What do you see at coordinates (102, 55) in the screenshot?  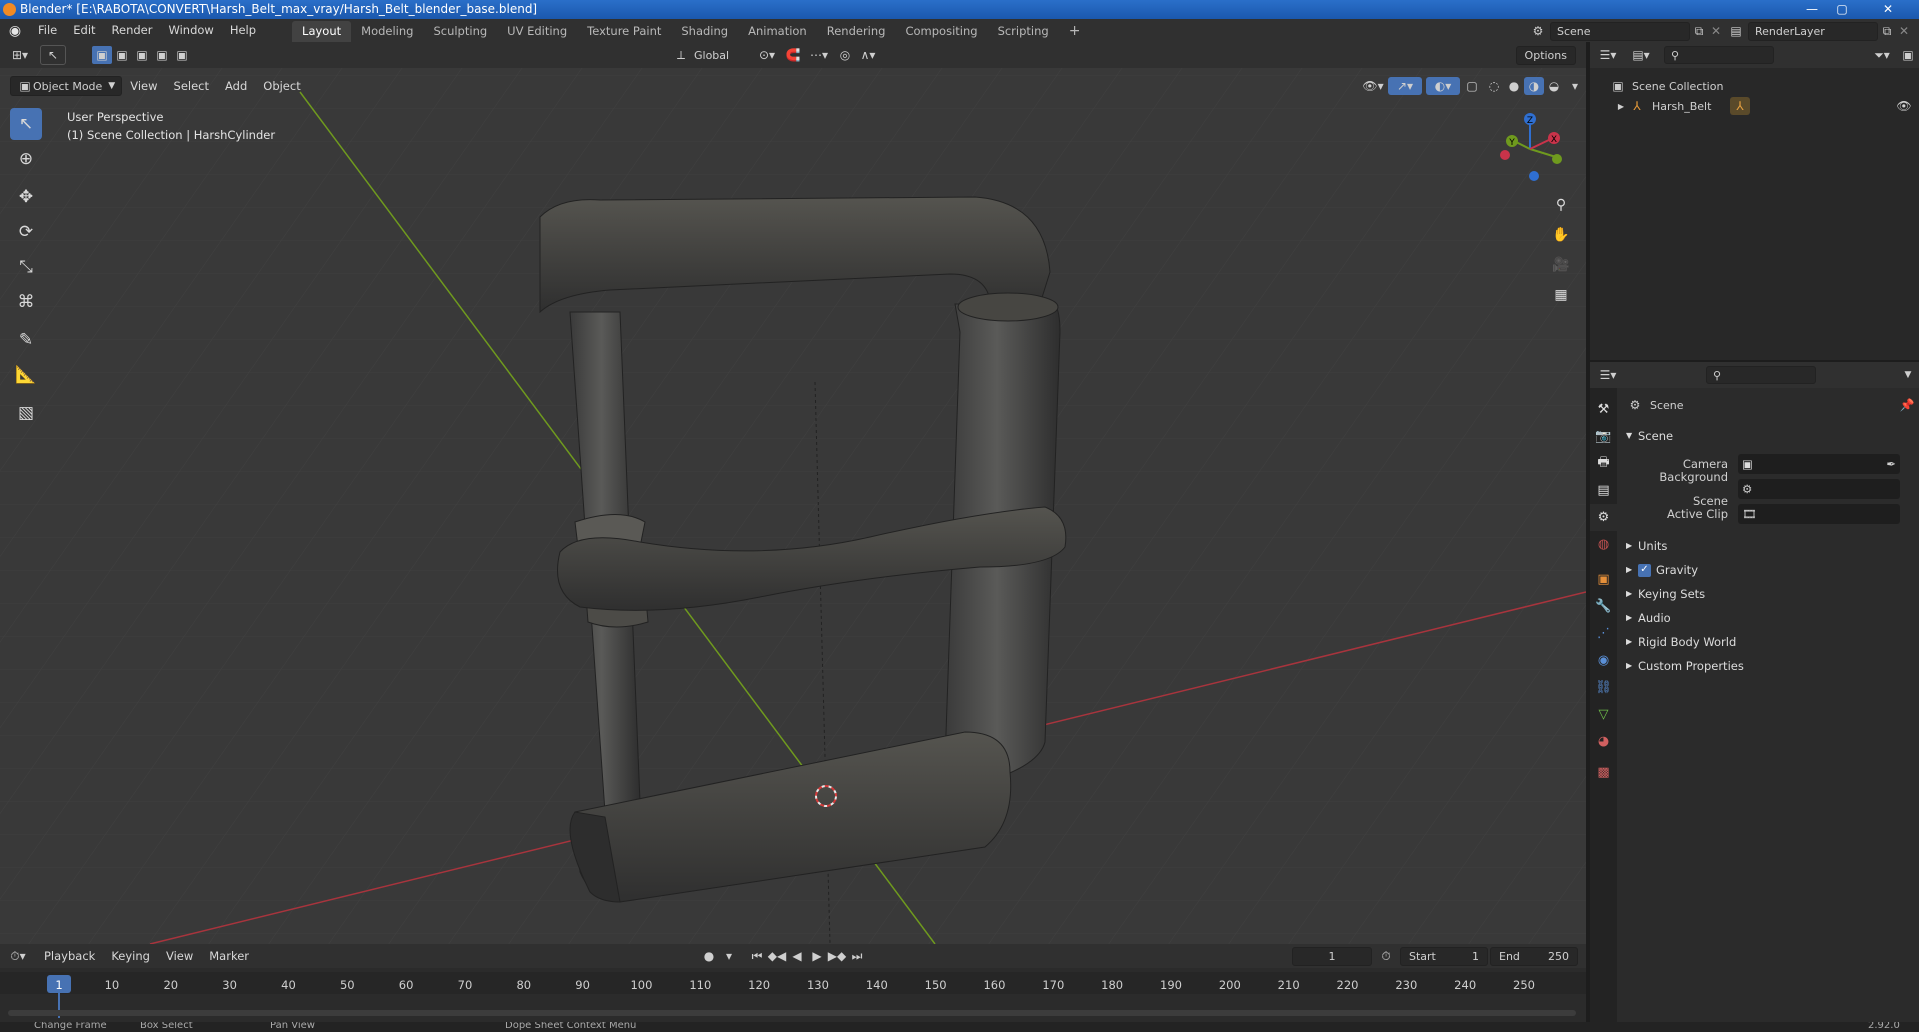 I see `select-mode-new-icon: ▣` at bounding box center [102, 55].